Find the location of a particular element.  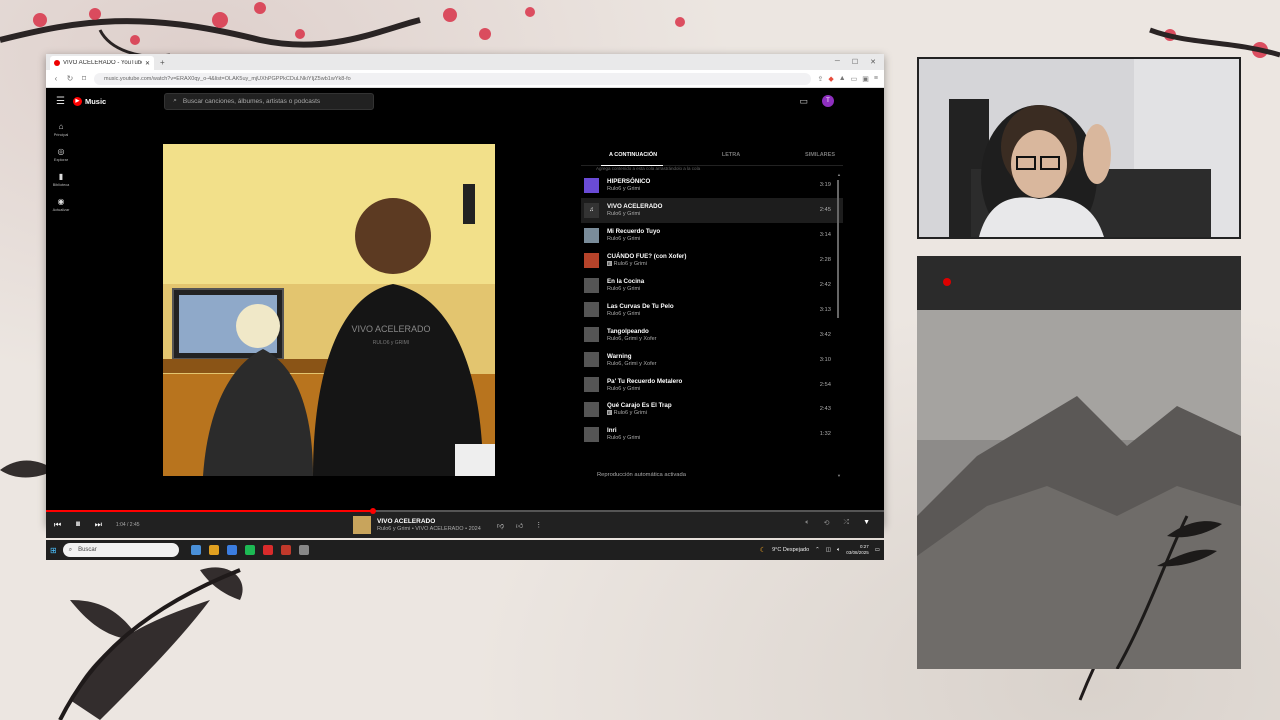

queue-item-info: VIVO ACELERADO Rulo6 y Grimi is located at coordinates (713, 210).